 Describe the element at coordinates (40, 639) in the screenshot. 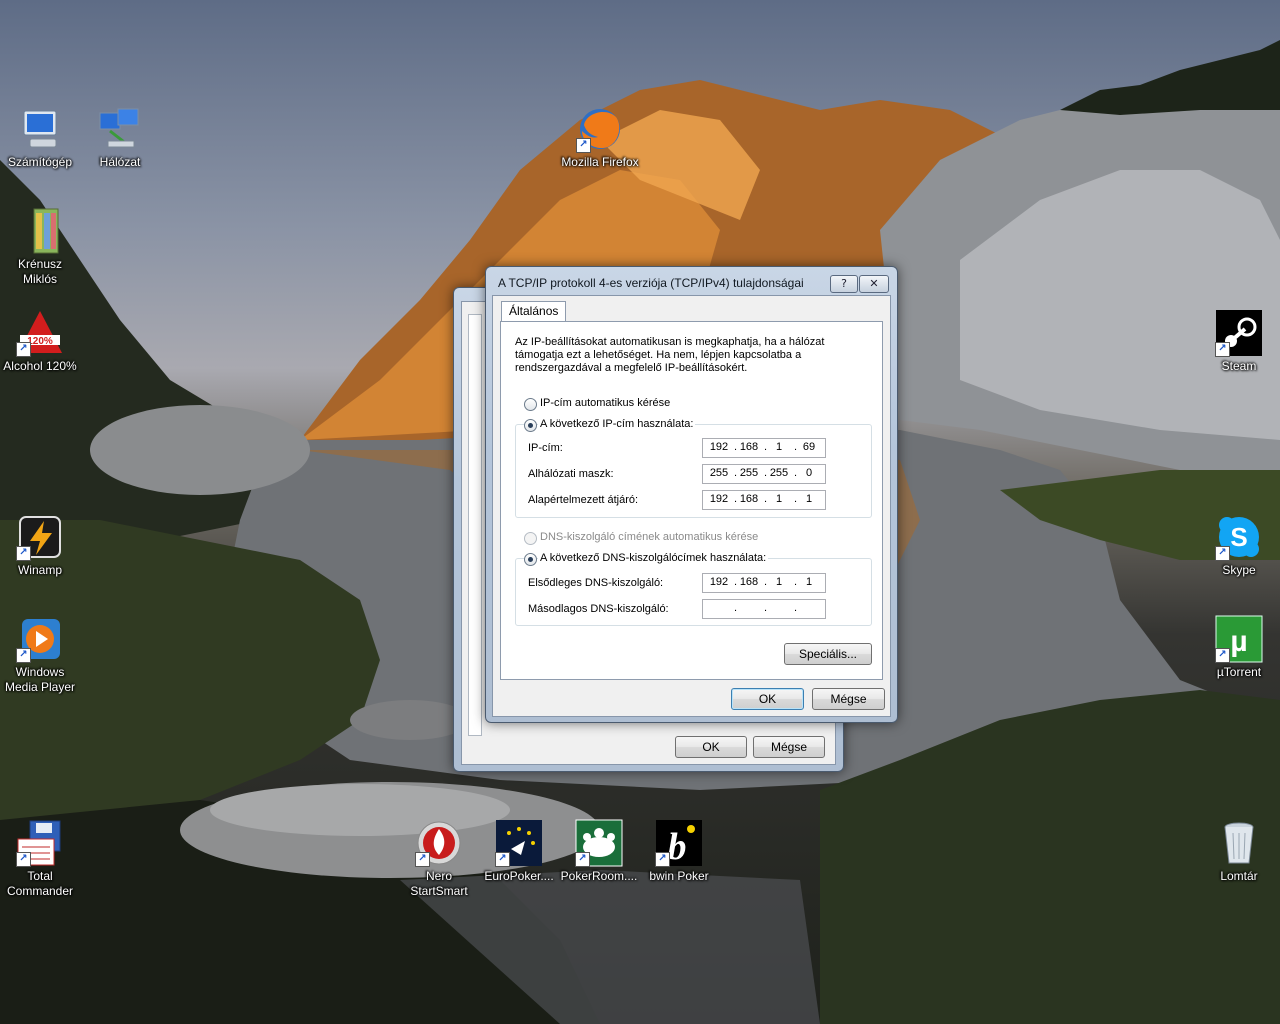

I see `media-player-icon: ↗` at that location.